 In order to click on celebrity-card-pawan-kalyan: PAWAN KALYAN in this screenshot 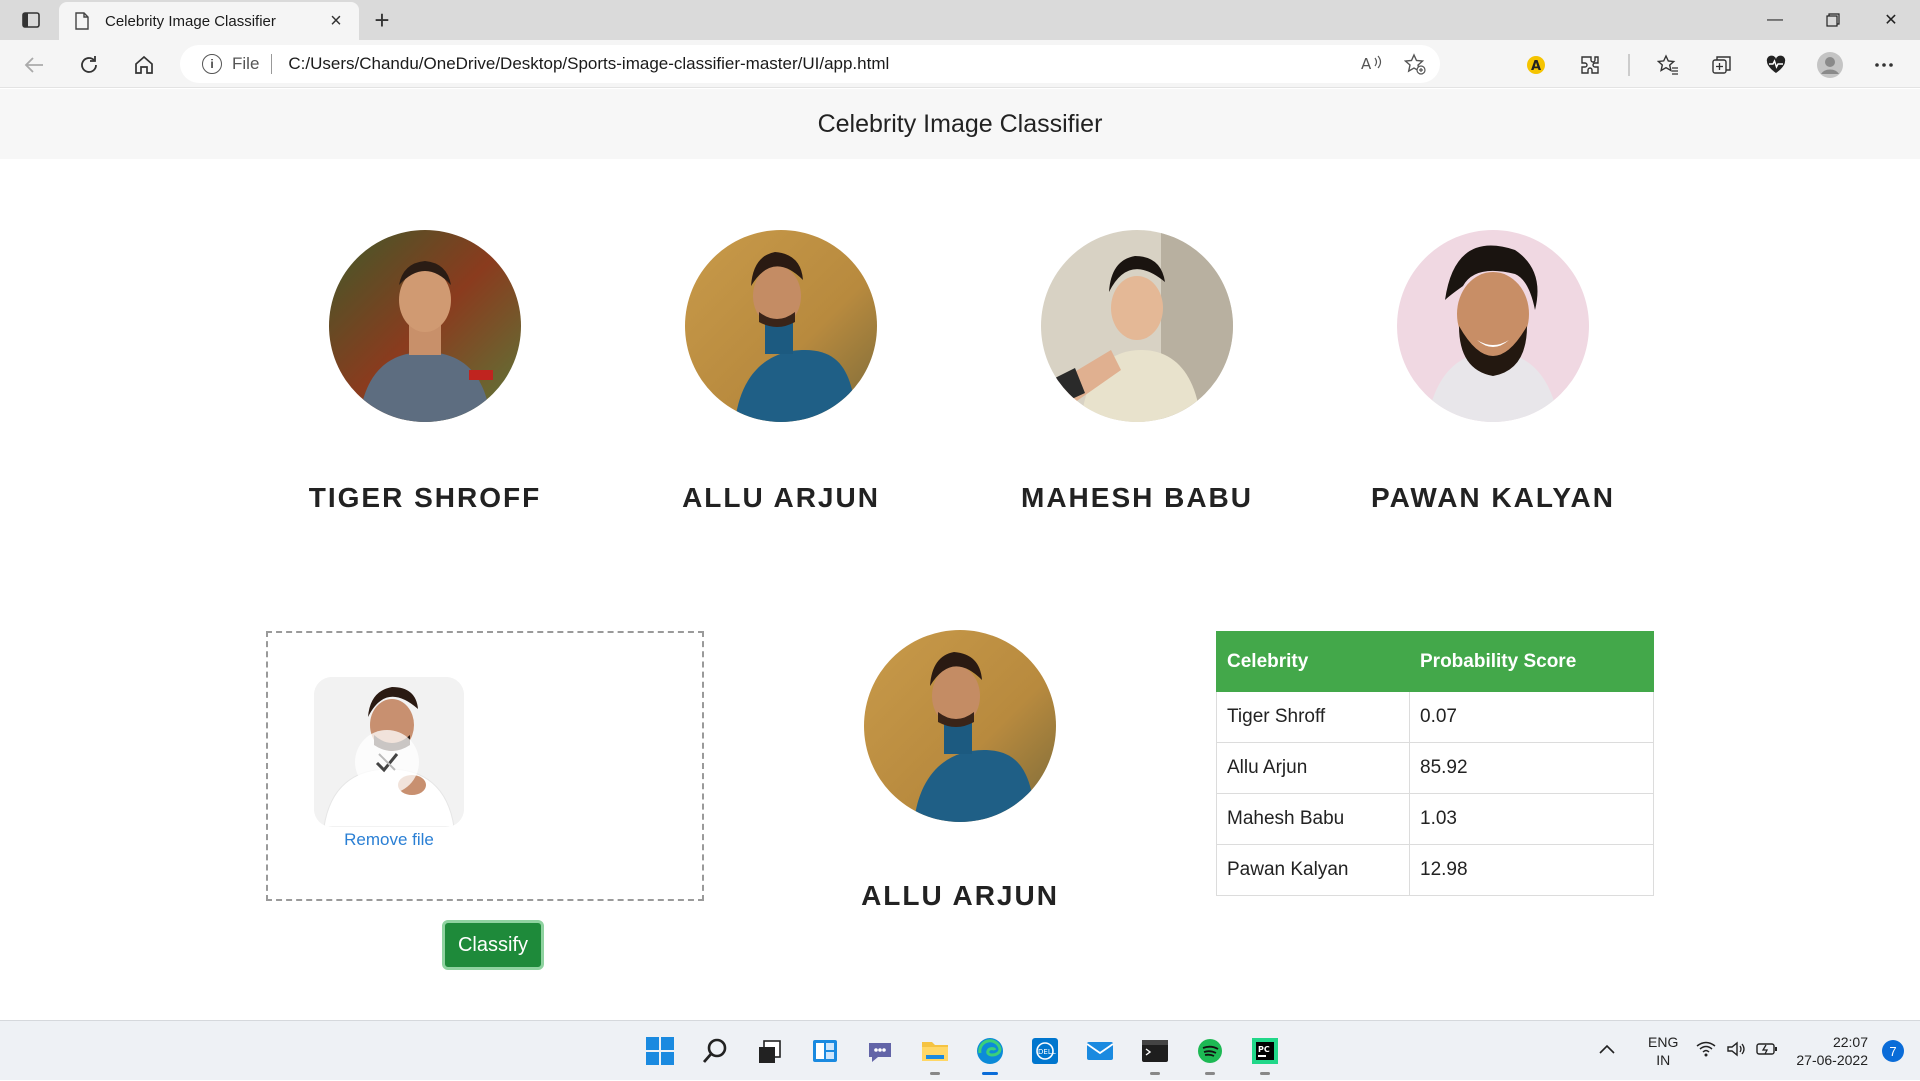, I will do `click(1493, 372)`.